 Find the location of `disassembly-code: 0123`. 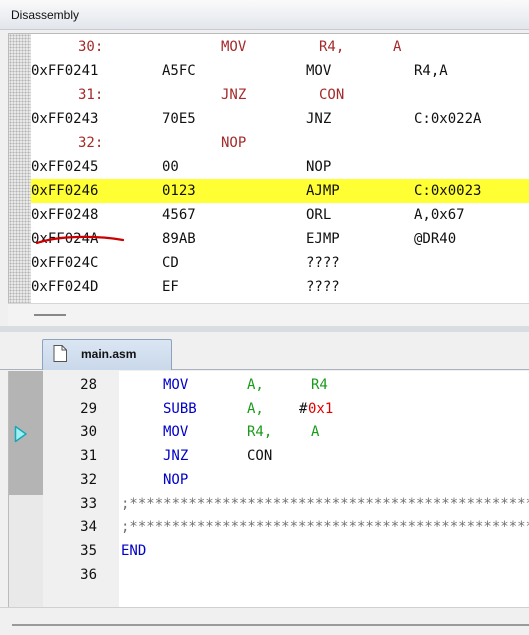

disassembly-code: 0123 is located at coordinates (179, 191).